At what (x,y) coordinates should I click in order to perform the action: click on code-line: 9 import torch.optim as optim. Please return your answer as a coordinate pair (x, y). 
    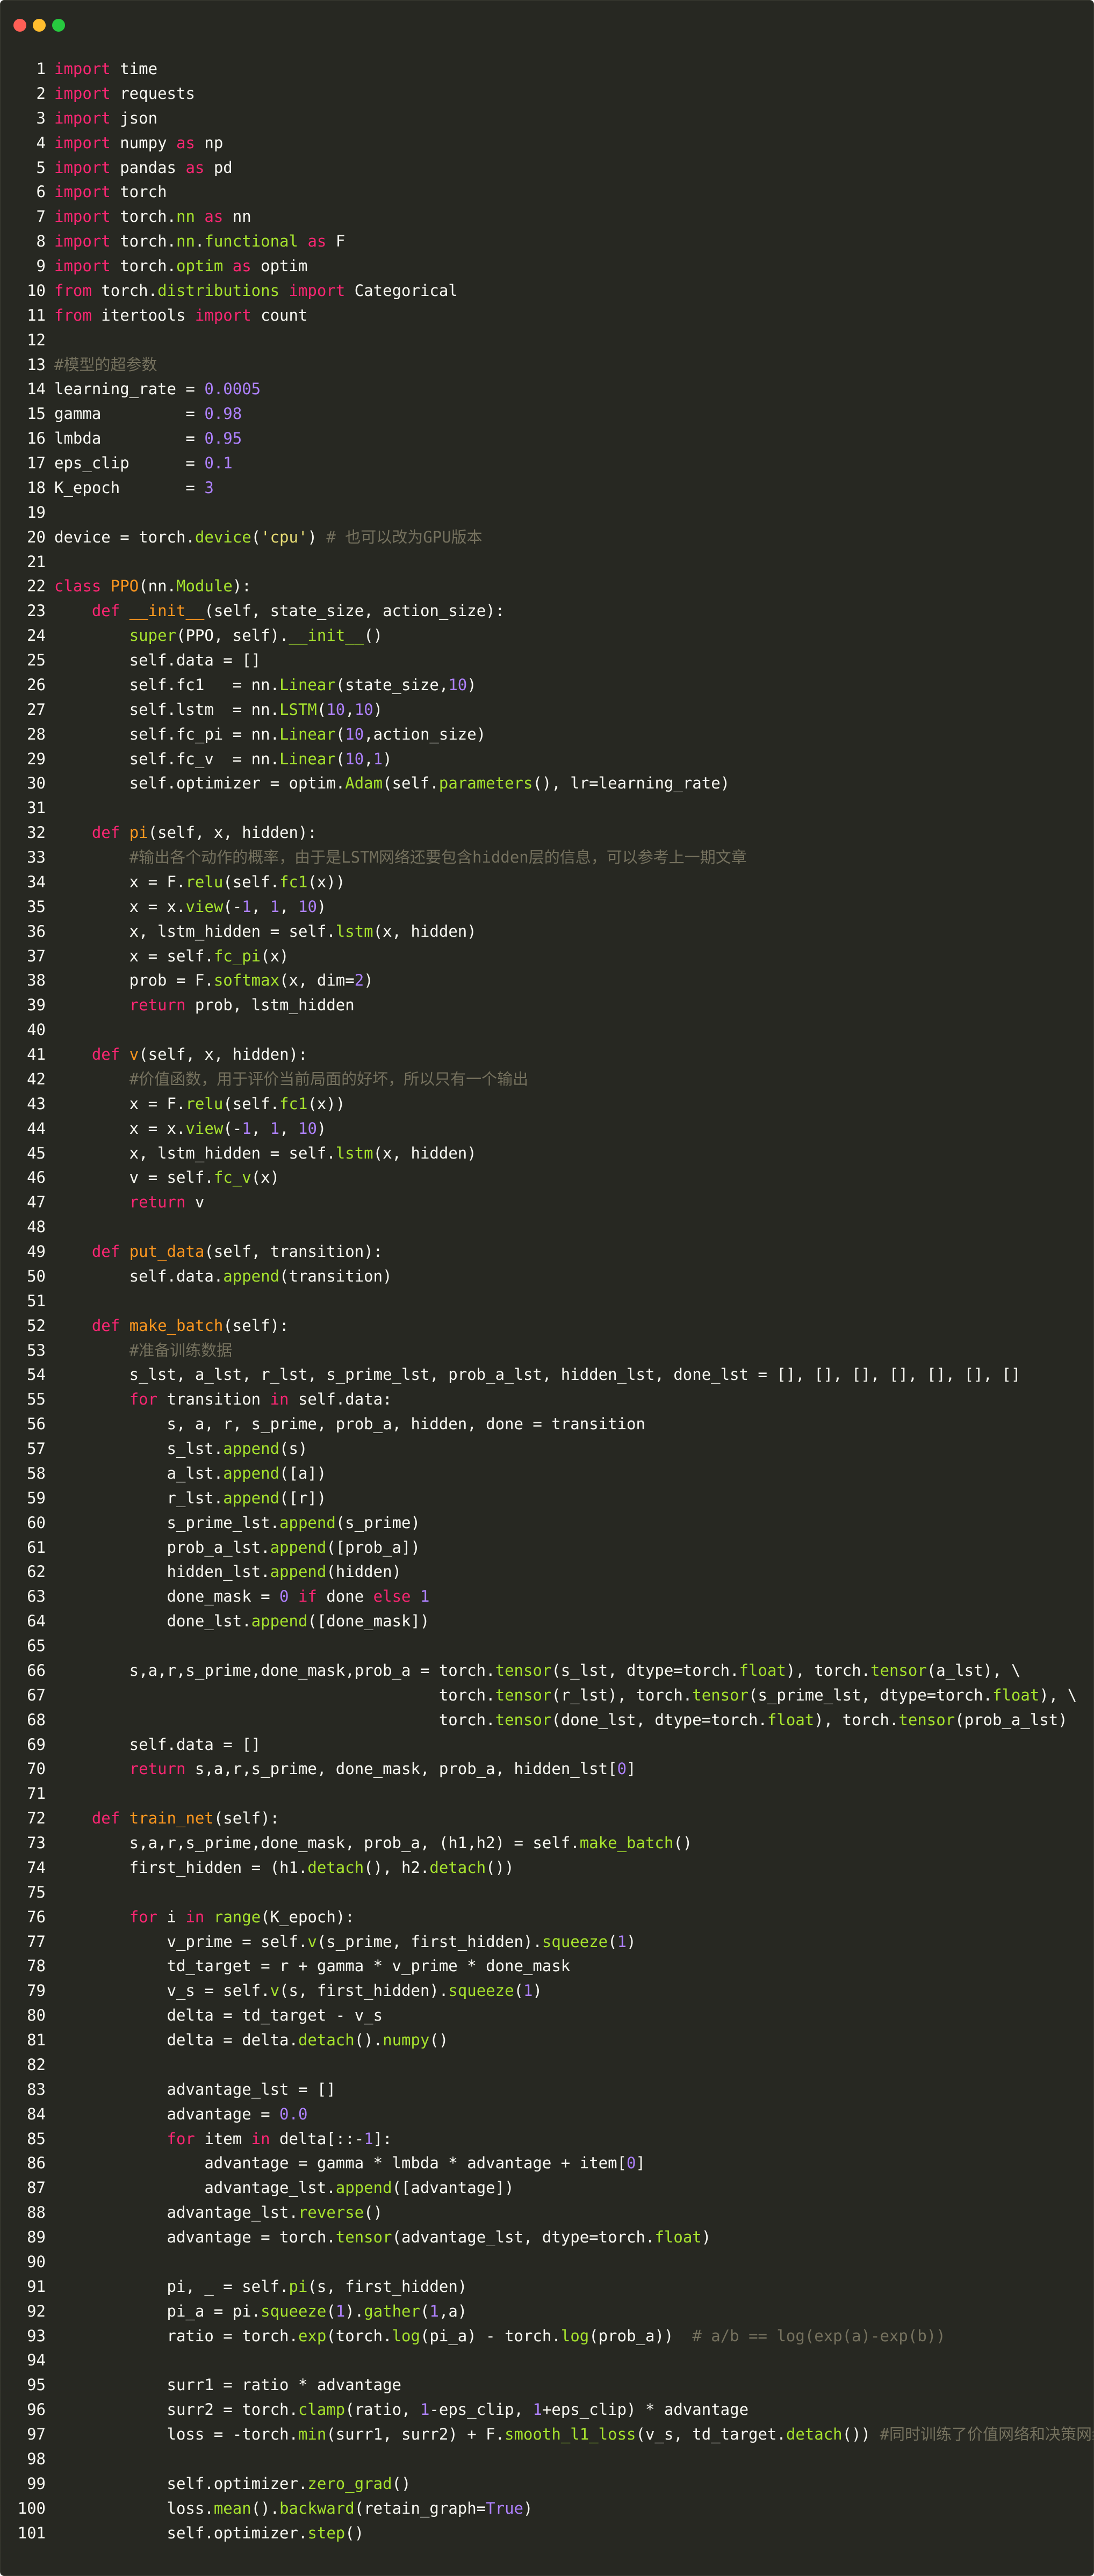
    Looking at the image, I should click on (547, 266).